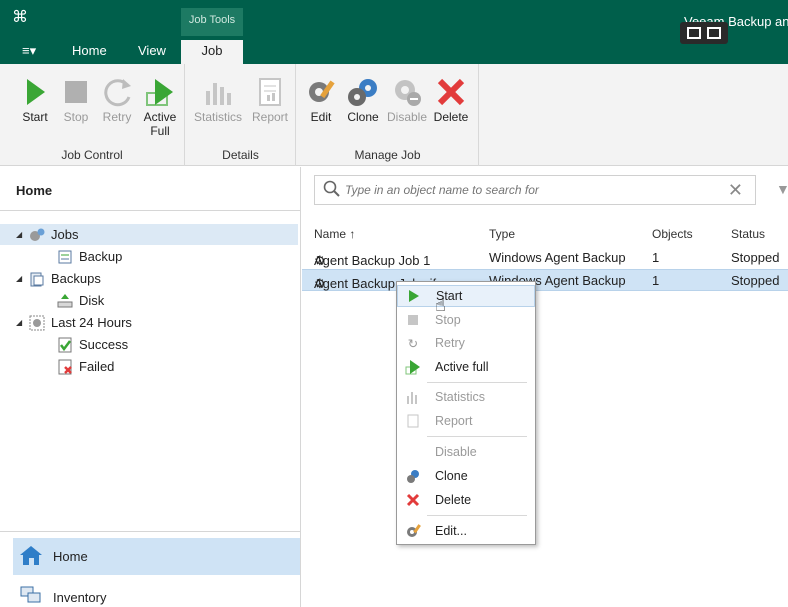 Image resolution: width=788 pixels, height=607 pixels. What do you see at coordinates (413, 343) in the screenshot?
I see `retry-icon: ↻` at bounding box center [413, 343].